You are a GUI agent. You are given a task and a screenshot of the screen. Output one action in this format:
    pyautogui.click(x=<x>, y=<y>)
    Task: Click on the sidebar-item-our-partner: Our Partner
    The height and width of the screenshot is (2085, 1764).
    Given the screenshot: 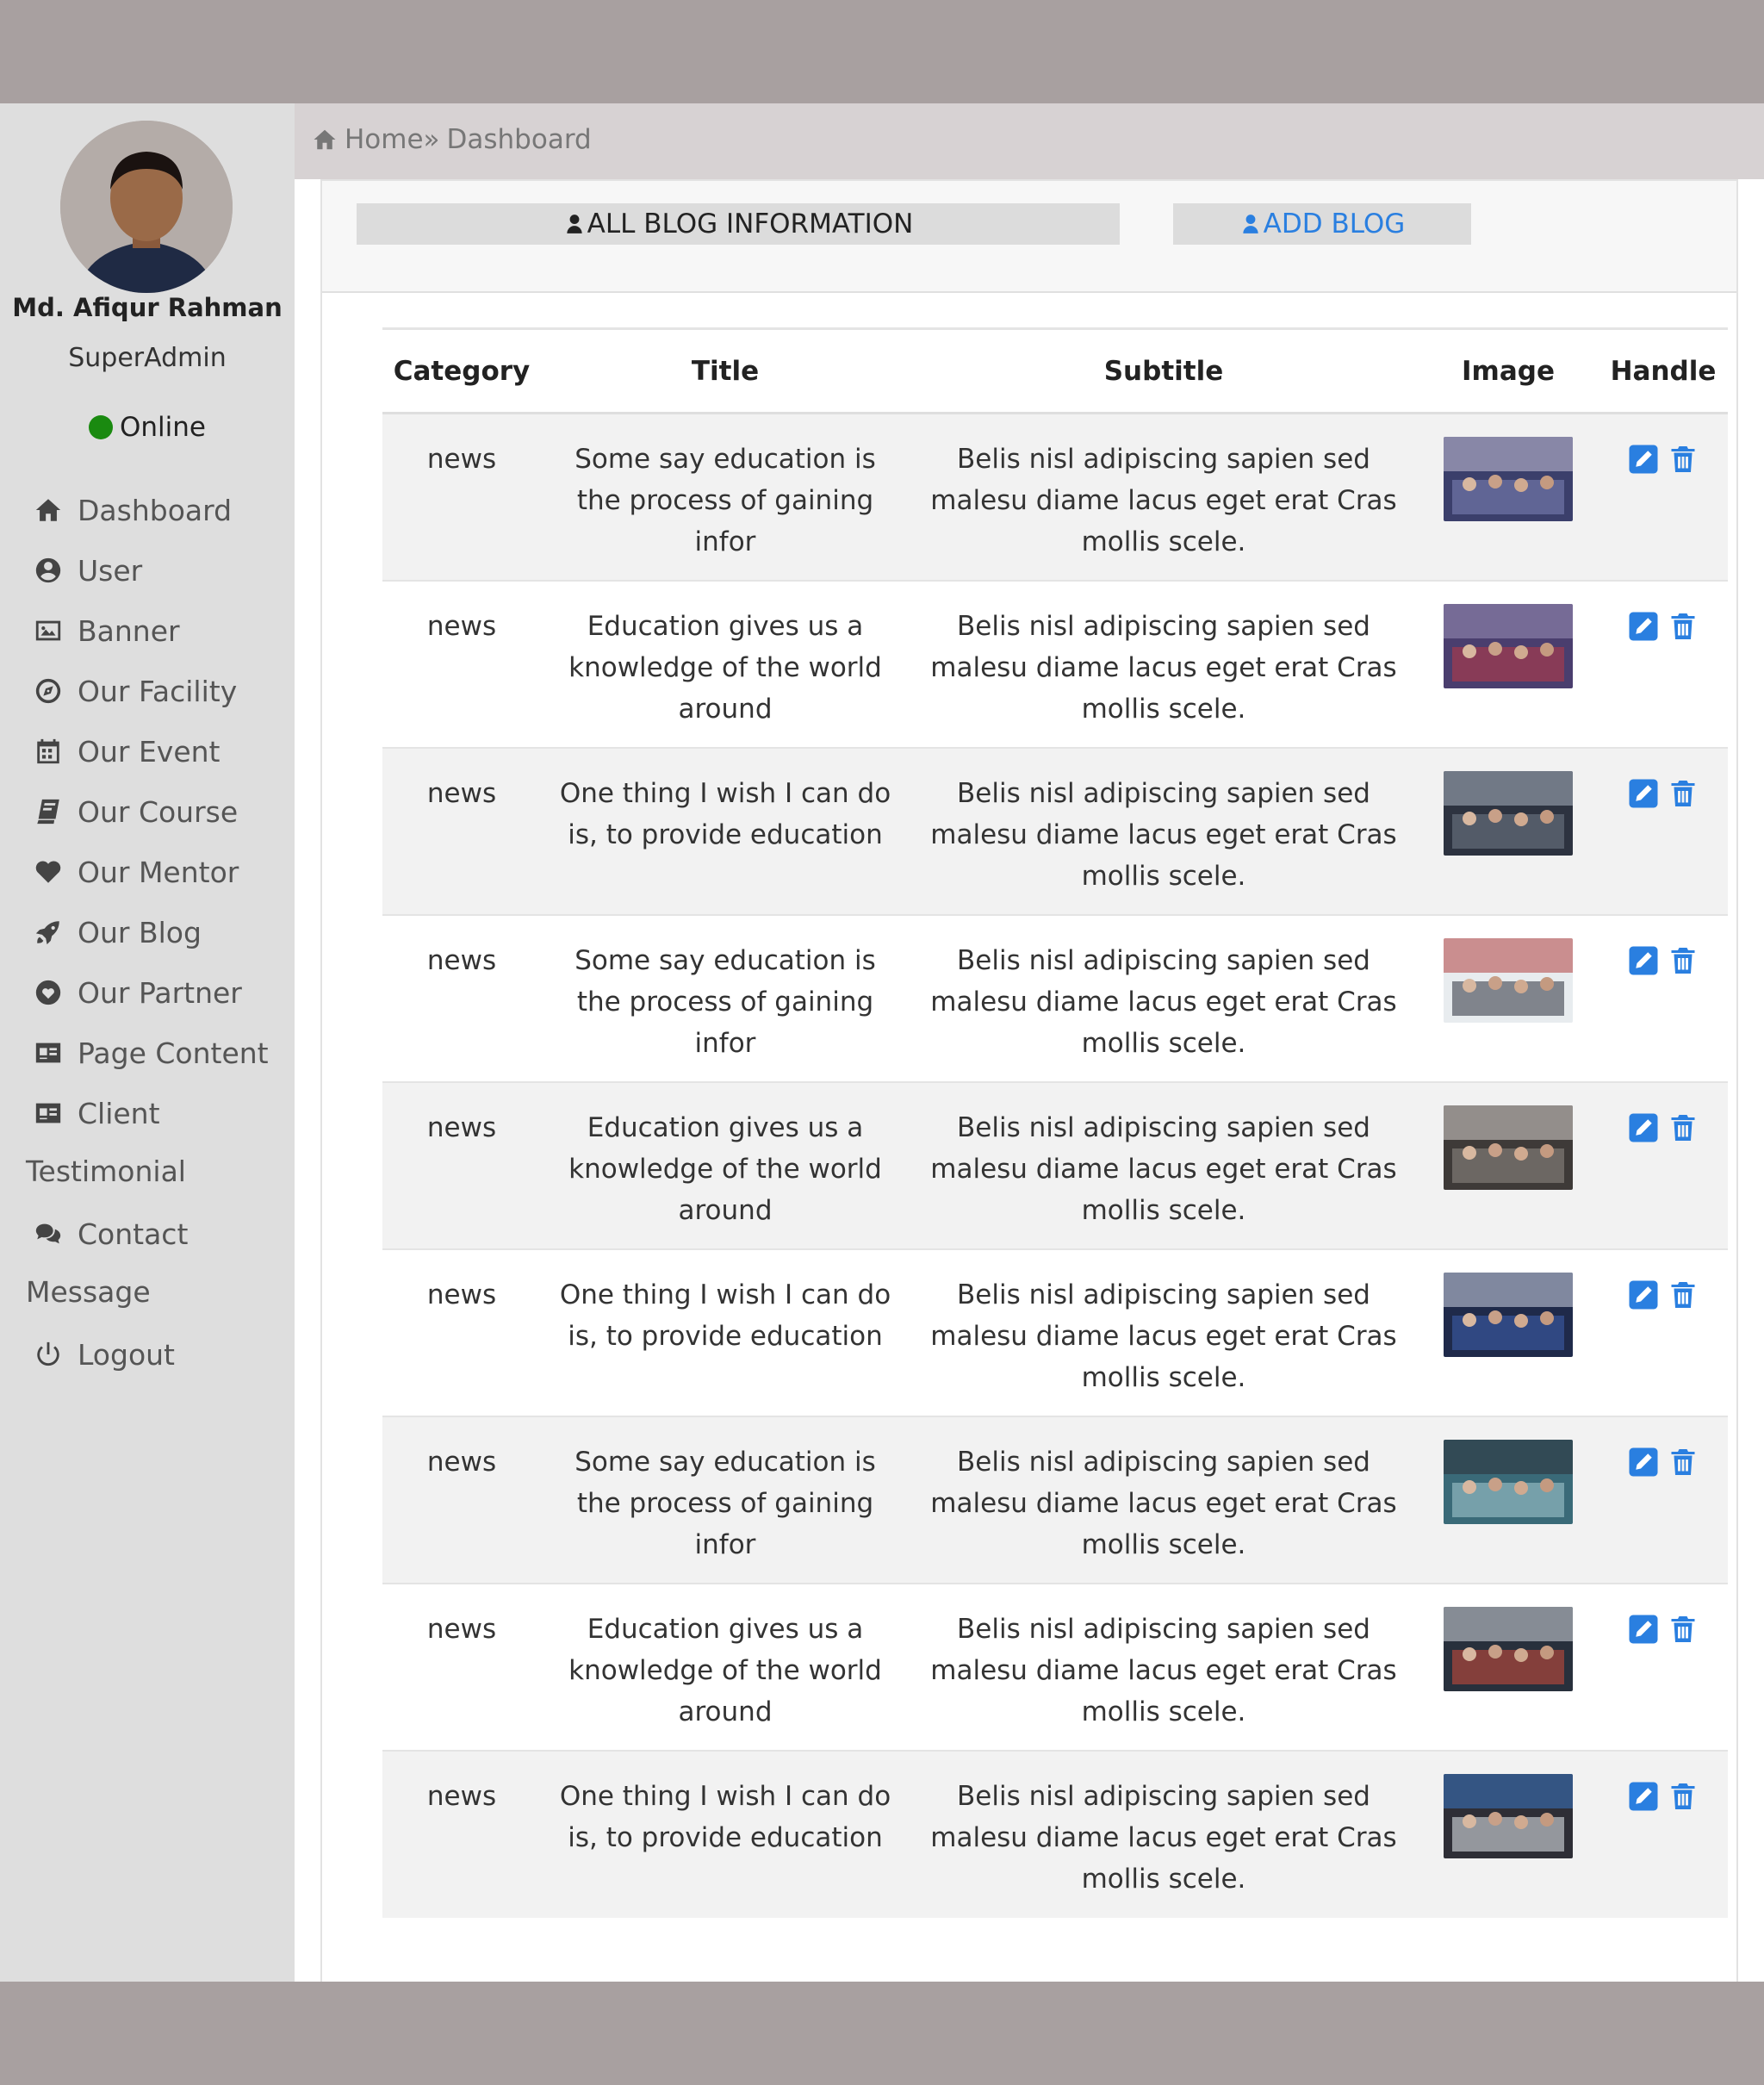 What is the action you would take?
    pyautogui.click(x=147, y=992)
    